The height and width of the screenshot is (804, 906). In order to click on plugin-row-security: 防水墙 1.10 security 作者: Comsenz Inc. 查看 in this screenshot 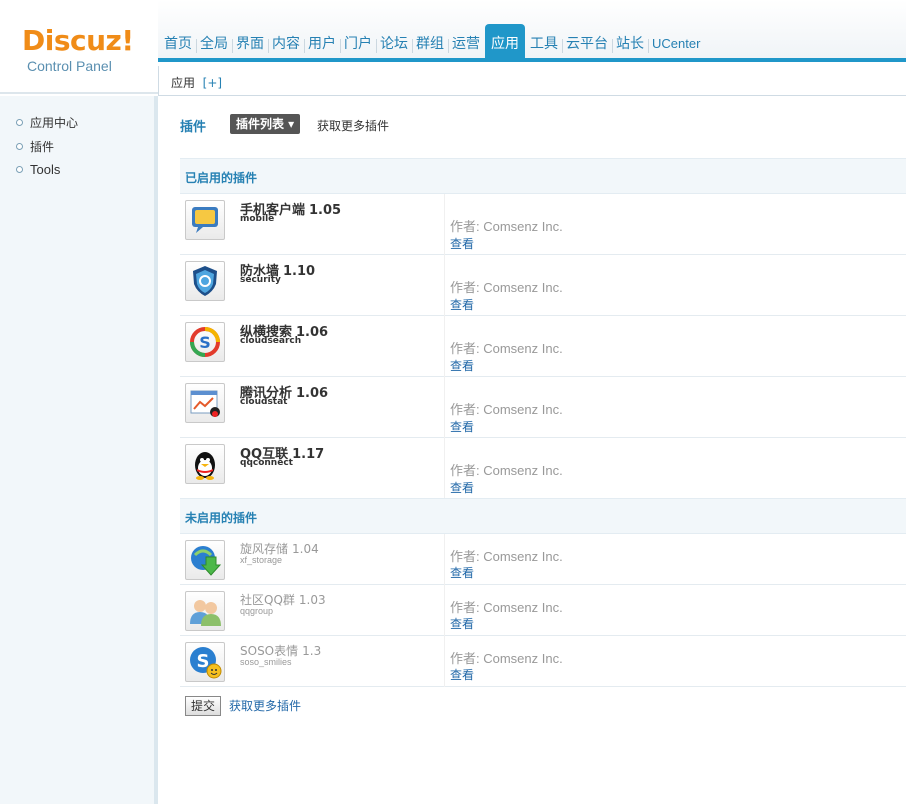, I will do `click(543, 285)`.